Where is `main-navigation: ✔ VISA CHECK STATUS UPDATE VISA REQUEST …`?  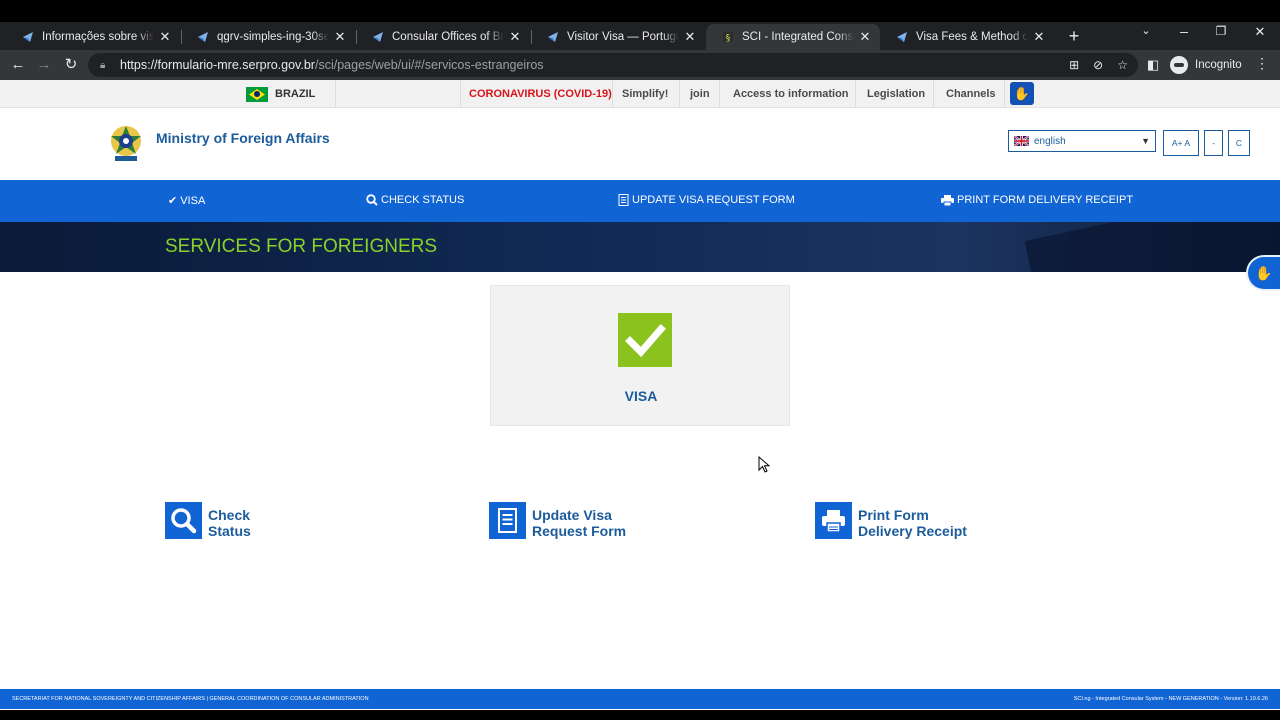
main-navigation: ✔ VISA CHECK STATUS UPDATE VISA REQUEST … is located at coordinates (640, 201).